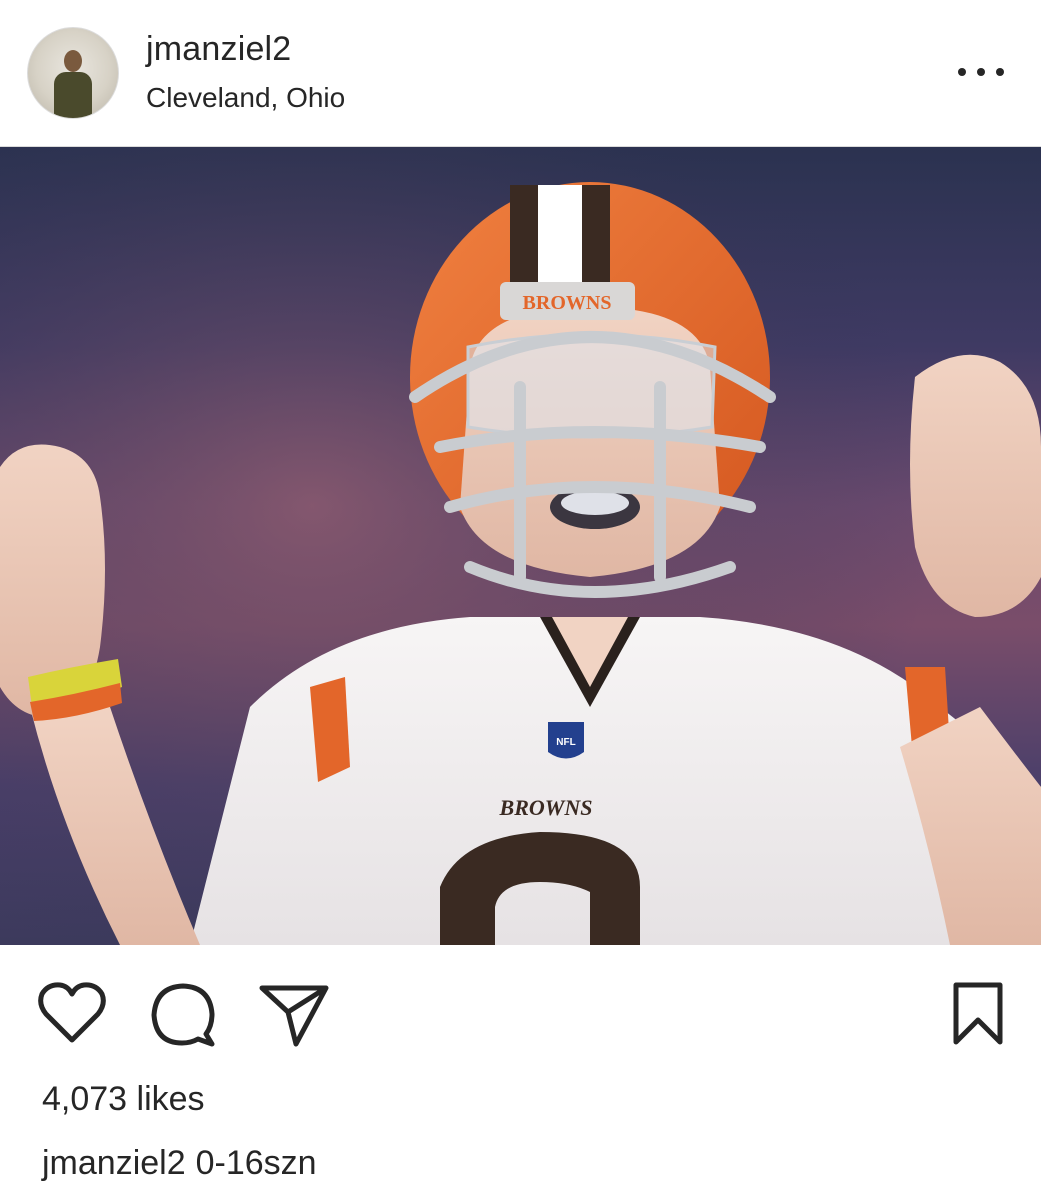 The width and height of the screenshot is (1041, 1200). What do you see at coordinates (520, 73) in the screenshot?
I see `post-header: jmanziel2 Cleveland, Ohio` at bounding box center [520, 73].